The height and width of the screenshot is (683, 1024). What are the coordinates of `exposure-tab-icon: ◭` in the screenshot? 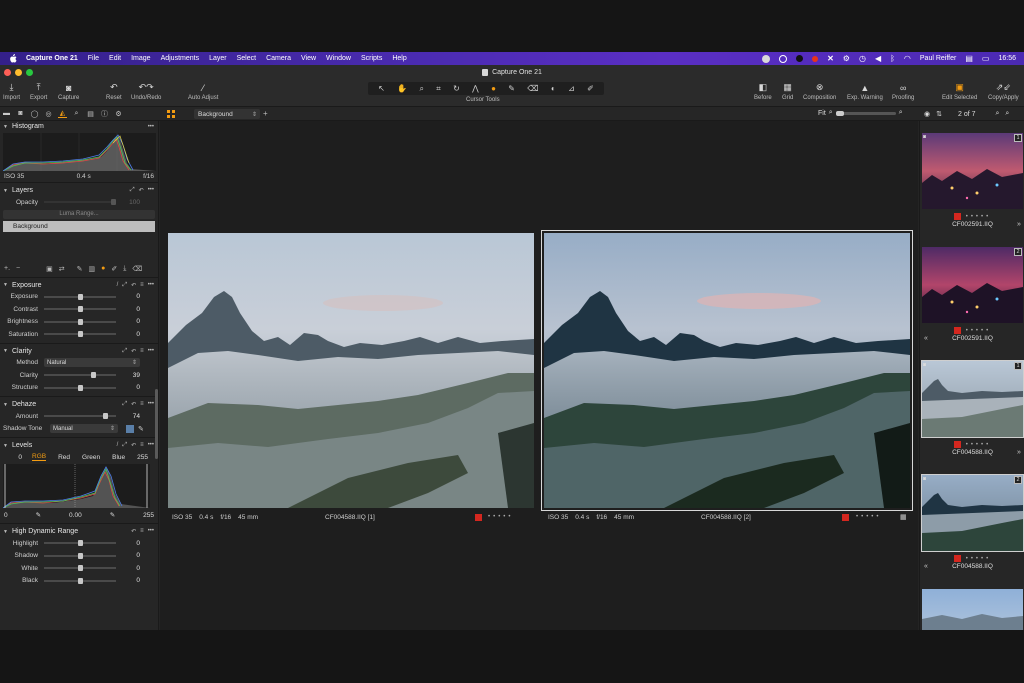 It's located at (62, 113).